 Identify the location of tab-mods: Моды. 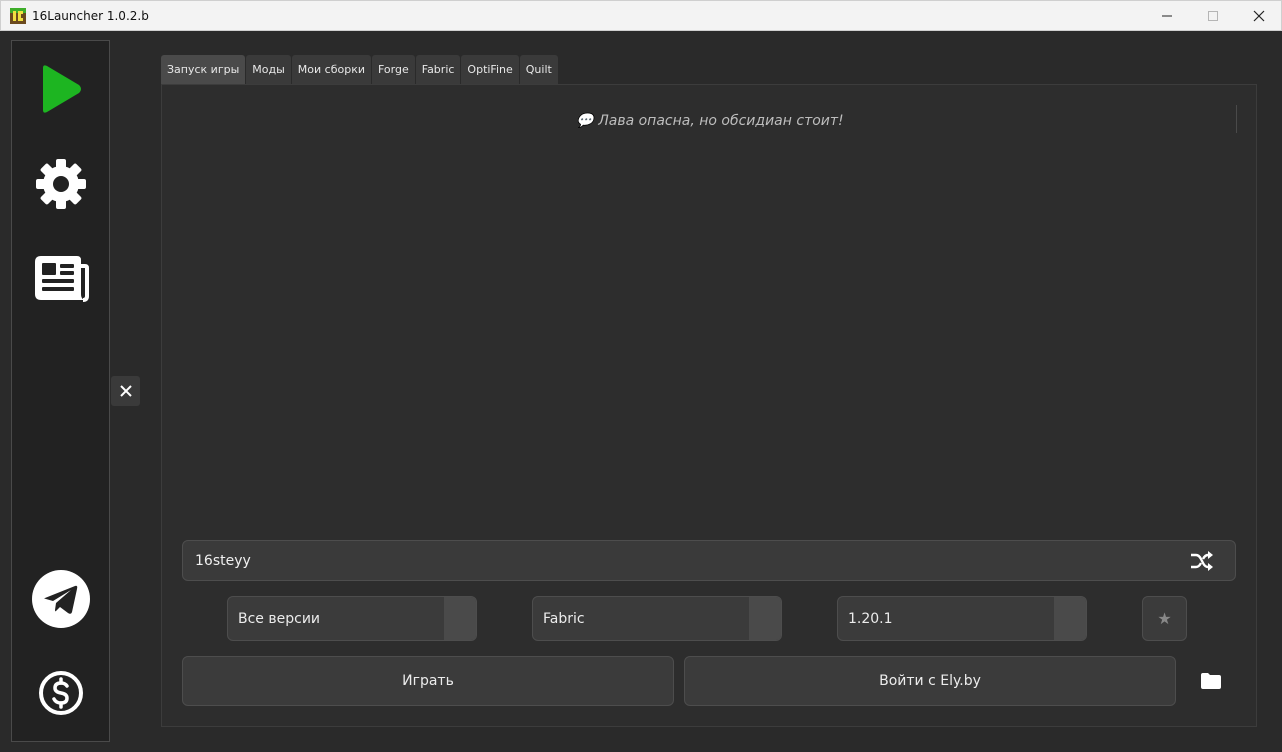
(268, 69).